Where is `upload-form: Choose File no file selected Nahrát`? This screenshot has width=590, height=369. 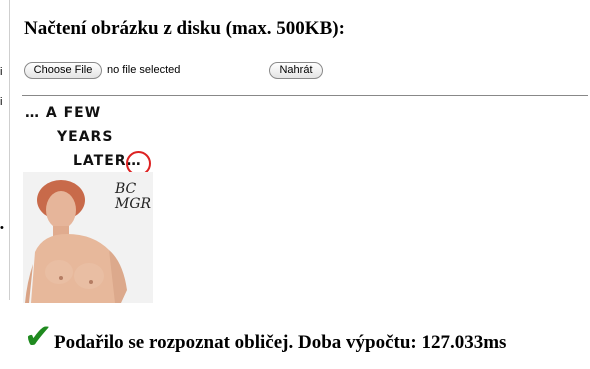 upload-form: Choose File no file selected Nahrát is located at coordinates (179, 71).